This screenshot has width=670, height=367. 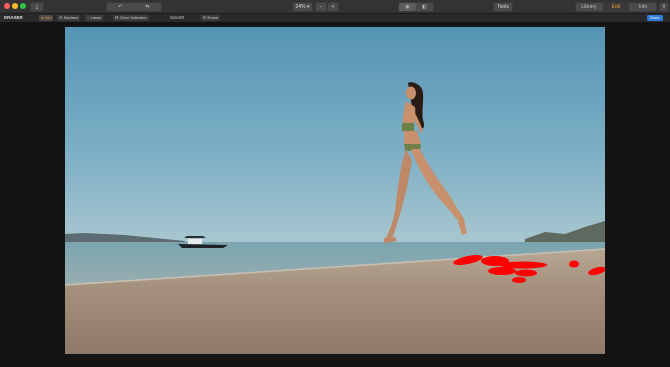 I want to click on zoom-level-button: 24% ▾, so click(x=302, y=7).